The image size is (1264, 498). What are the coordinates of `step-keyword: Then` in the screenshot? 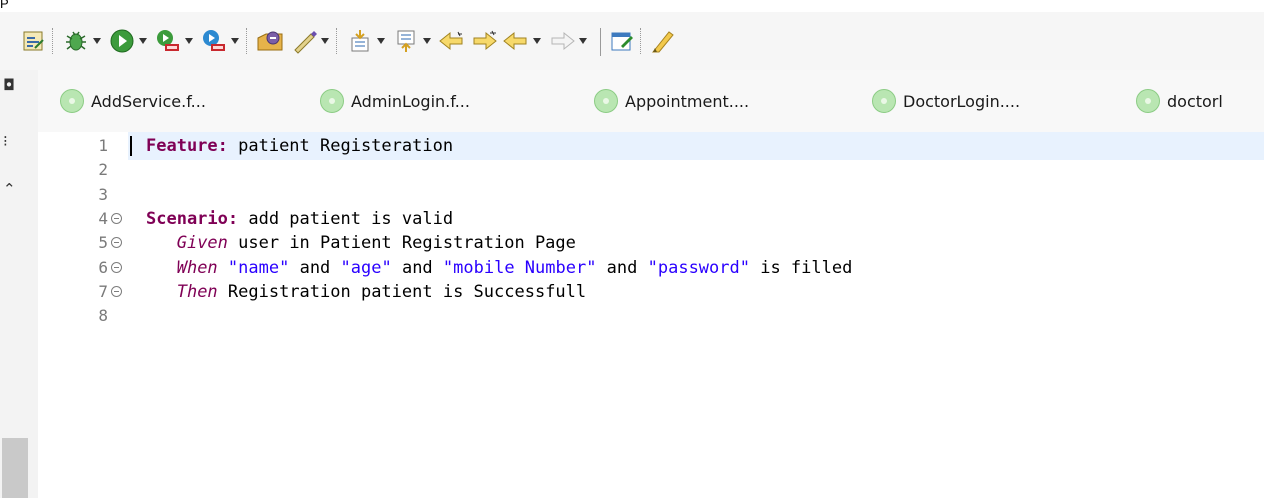 It's located at (197, 292).